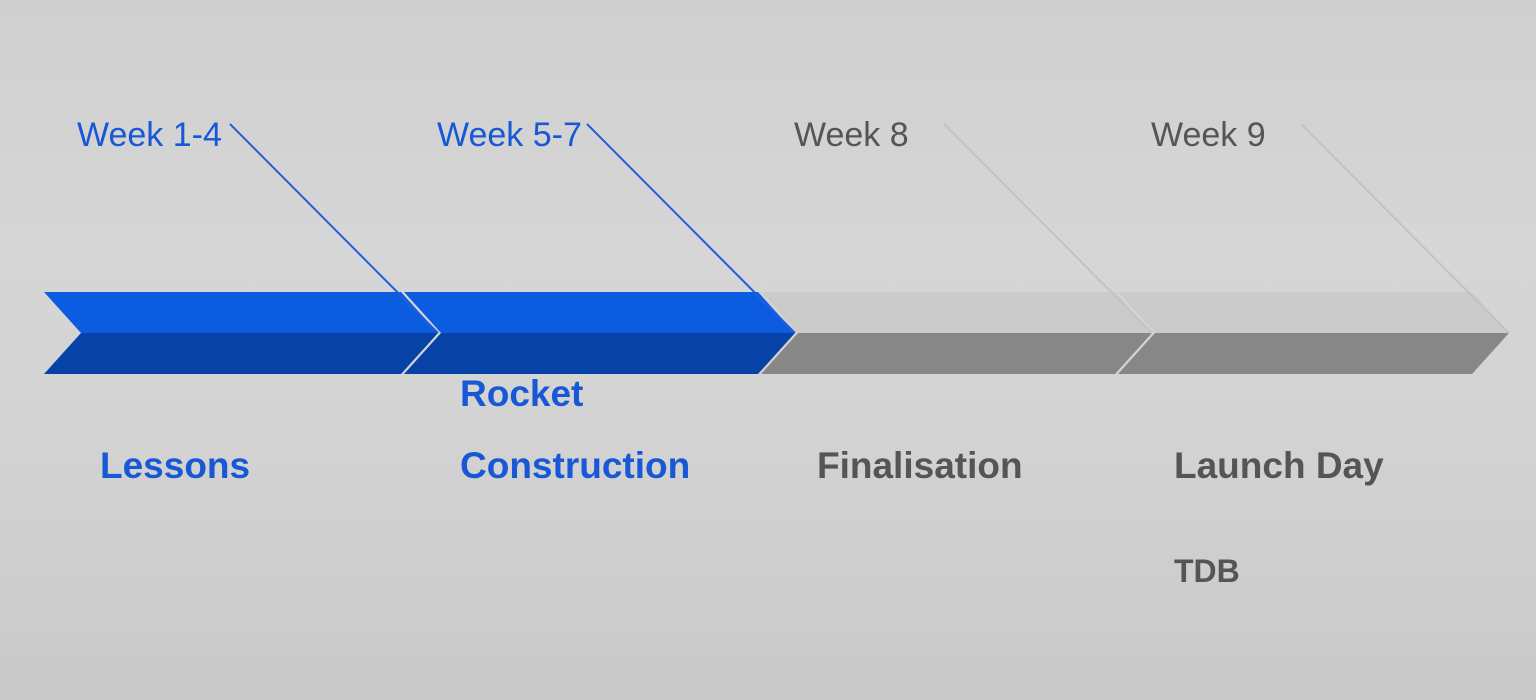  Describe the element at coordinates (1313, 353) in the screenshot. I see `chevron-segment-4-bottom` at that location.